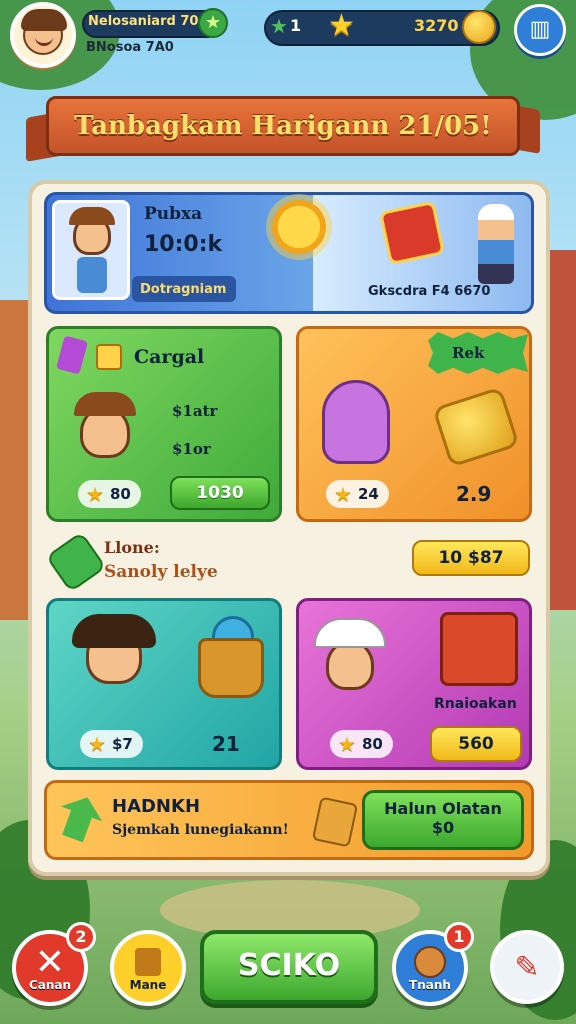 The height and width of the screenshot is (1024, 576). Describe the element at coordinates (540, 30) in the screenshot. I see `book-menu-button: ▥` at that location.